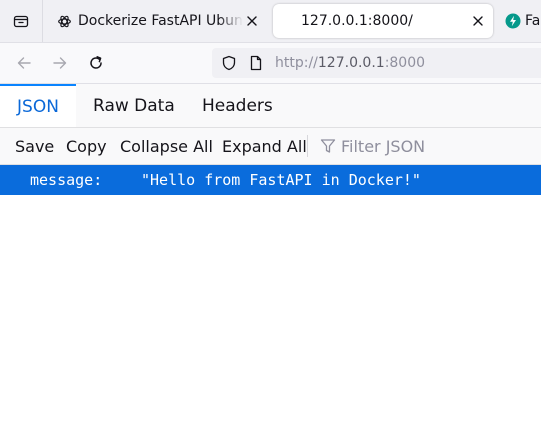  I want to click on tab-dockerize-fastapi: Dockerize FastAPI Ubuntu, so click(158, 21).